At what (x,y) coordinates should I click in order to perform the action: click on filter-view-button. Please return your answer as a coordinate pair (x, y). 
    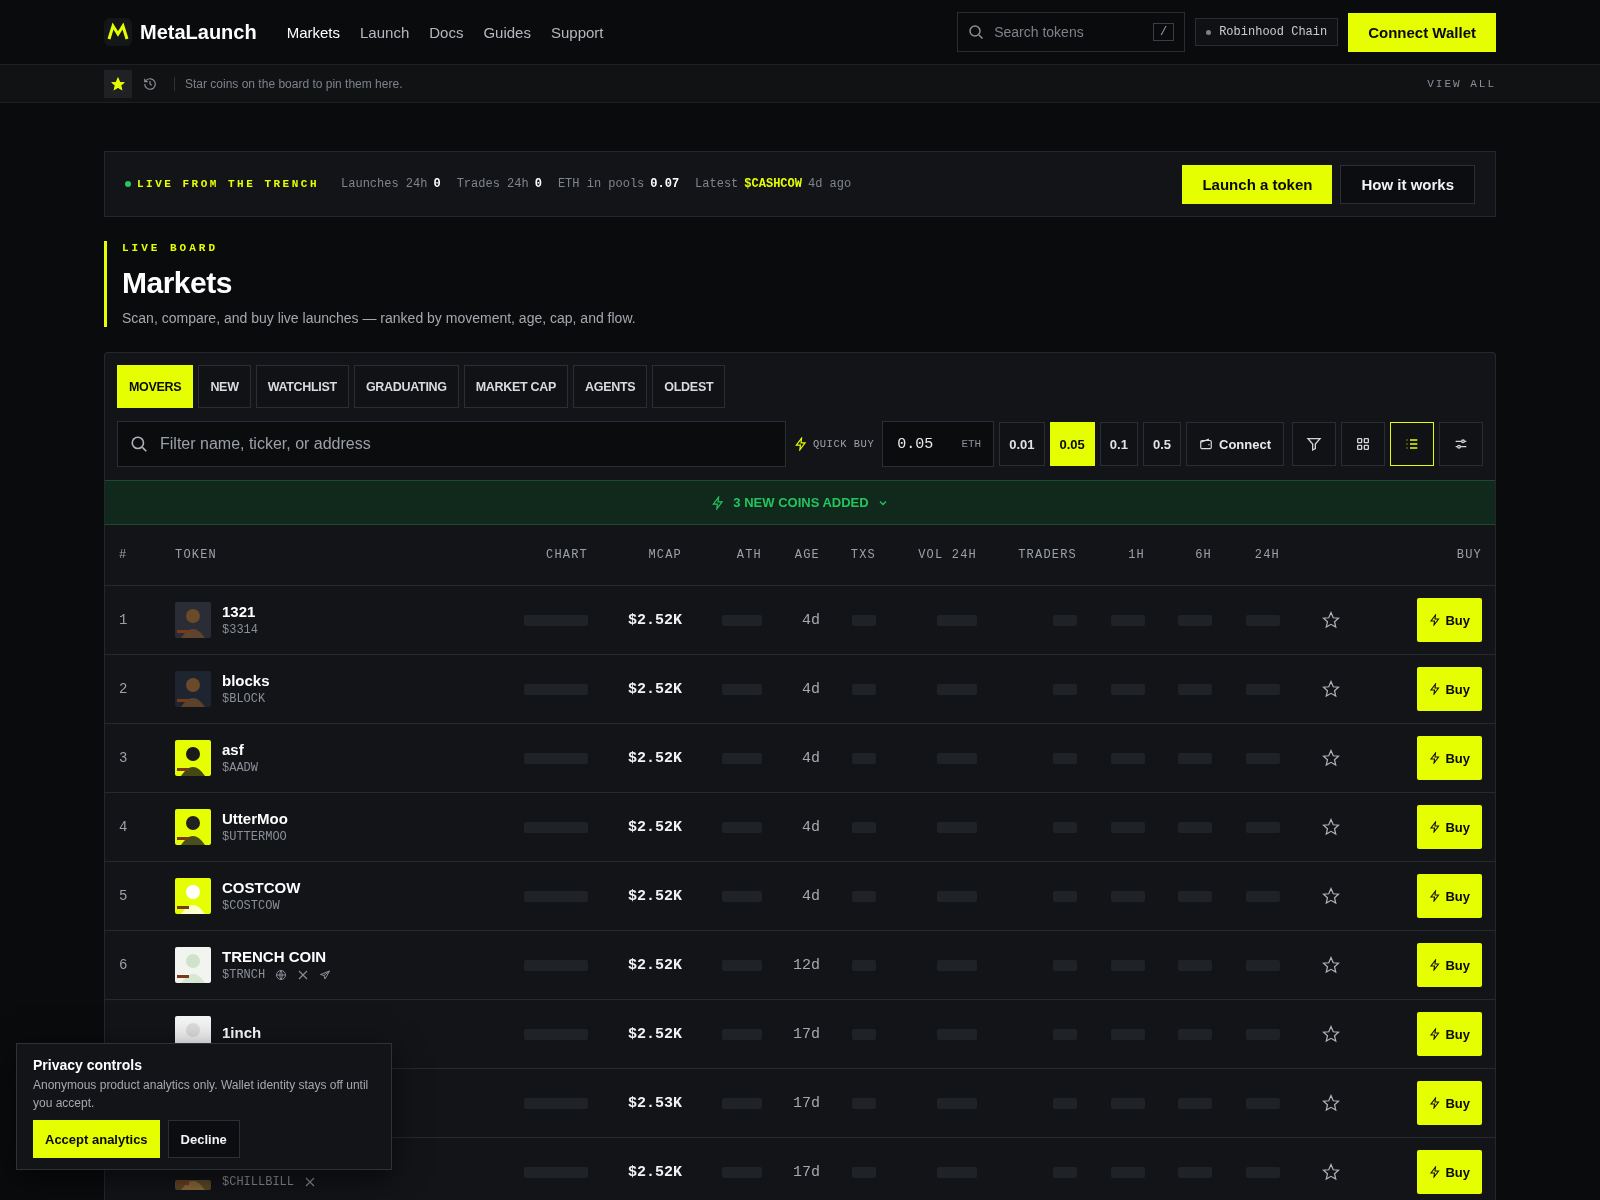
    Looking at the image, I should click on (1314, 444).